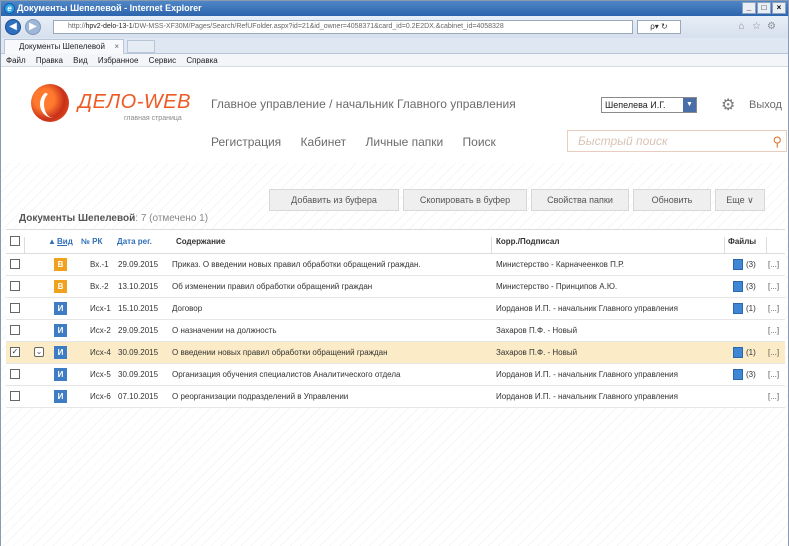 This screenshot has width=789, height=546. What do you see at coordinates (246, 142) in the screenshot?
I see `nav-registration: Регистрация` at bounding box center [246, 142].